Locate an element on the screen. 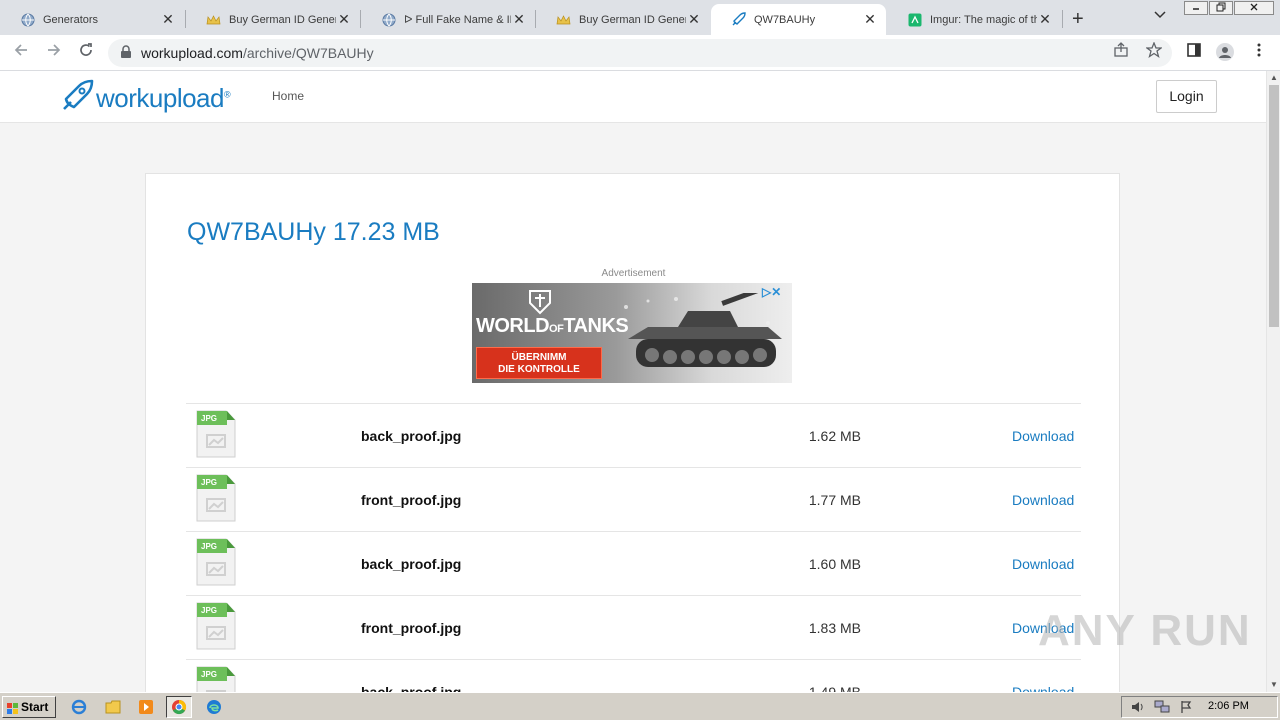 The image size is (1280, 720). file-row: JPG back_proof.jpg 1.62 MB Download is located at coordinates (633, 435).